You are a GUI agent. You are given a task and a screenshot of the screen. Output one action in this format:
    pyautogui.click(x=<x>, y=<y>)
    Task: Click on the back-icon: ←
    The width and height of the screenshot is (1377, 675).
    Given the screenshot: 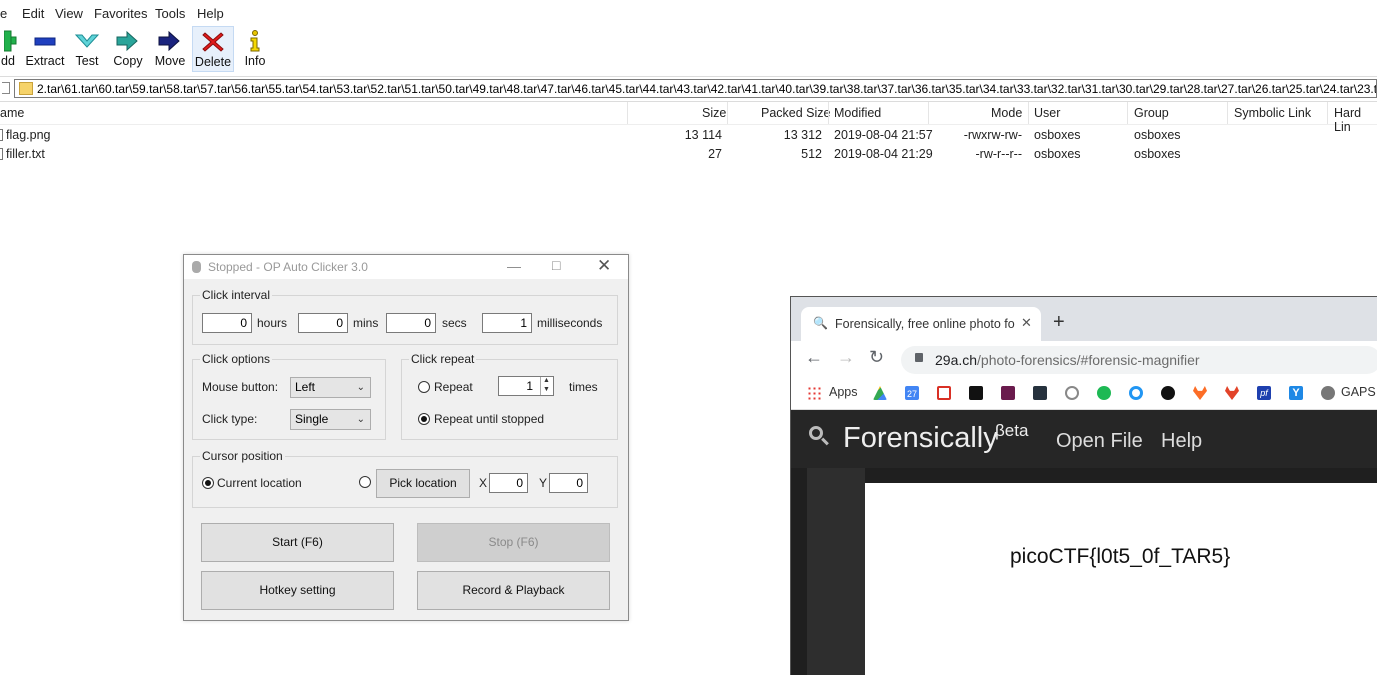 What is the action you would take?
    pyautogui.click(x=814, y=357)
    